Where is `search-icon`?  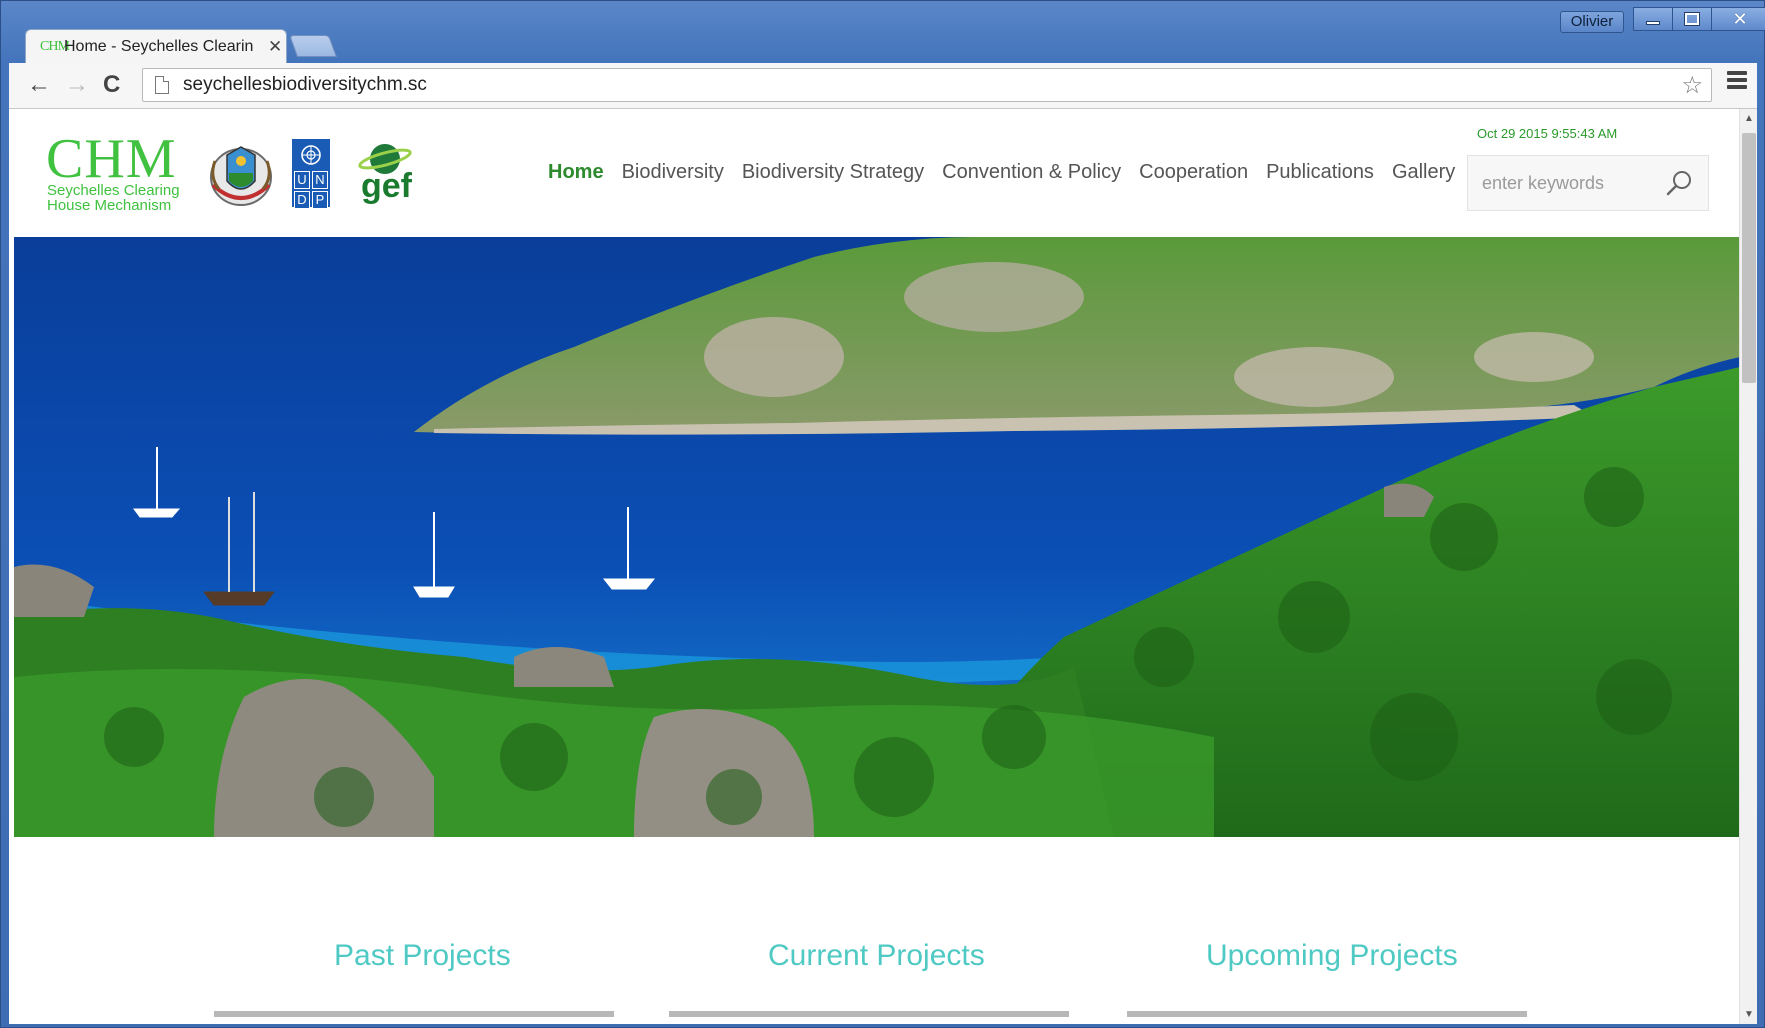 search-icon is located at coordinates (1679, 183).